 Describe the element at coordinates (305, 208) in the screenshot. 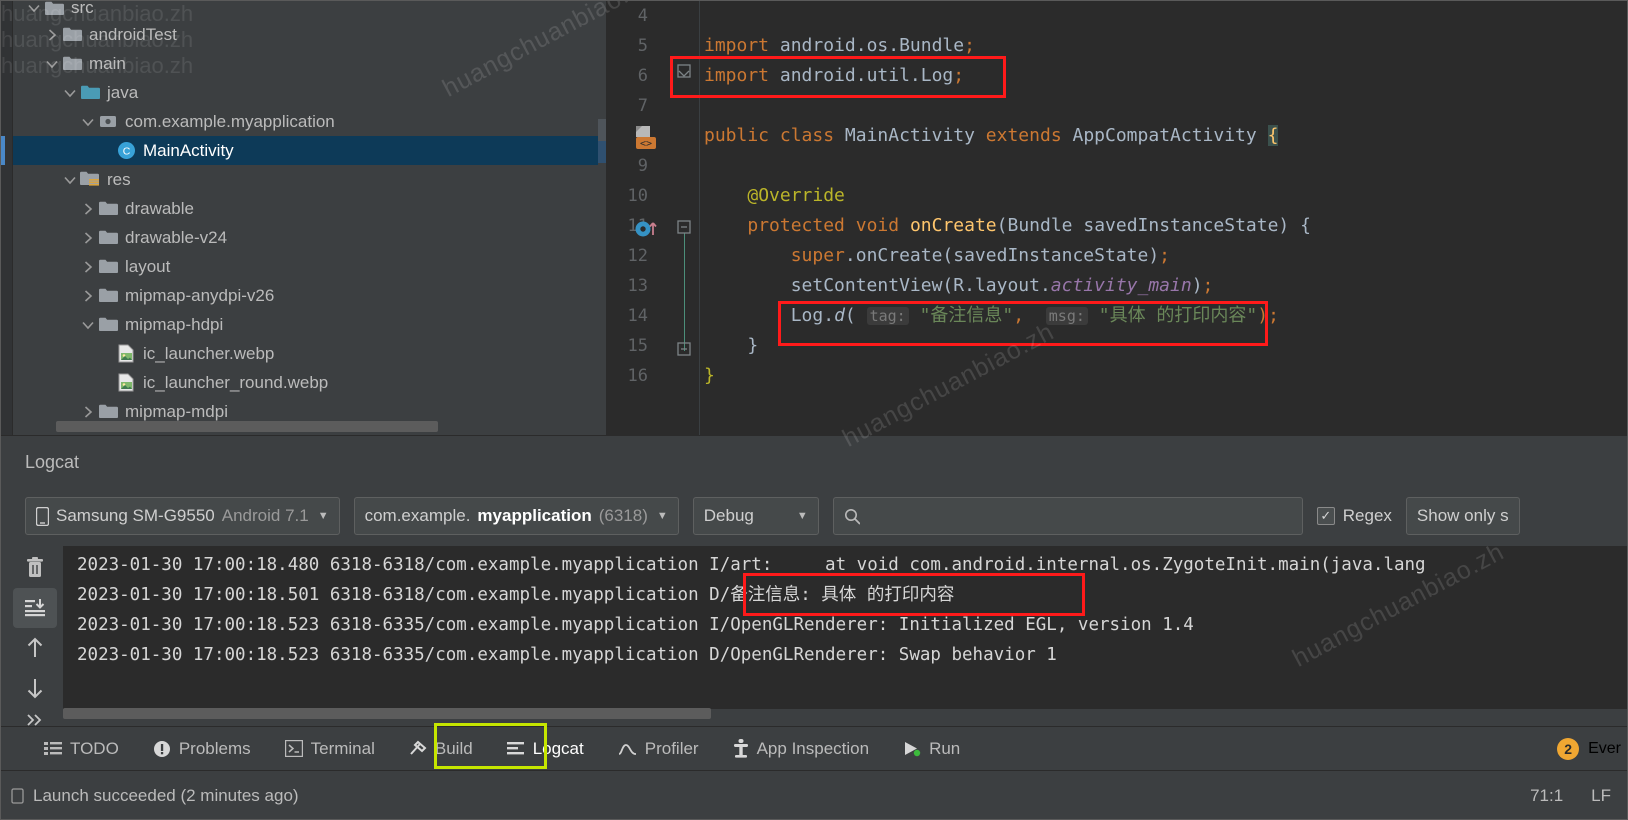

I see `tree-item-drawable: drawable` at that location.